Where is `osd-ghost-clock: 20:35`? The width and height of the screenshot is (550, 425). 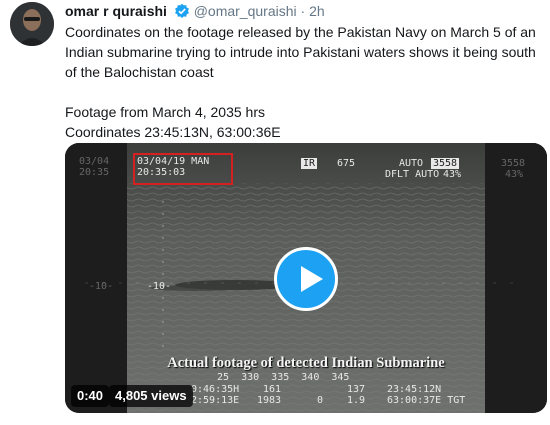 osd-ghost-clock: 20:35 is located at coordinates (94, 172).